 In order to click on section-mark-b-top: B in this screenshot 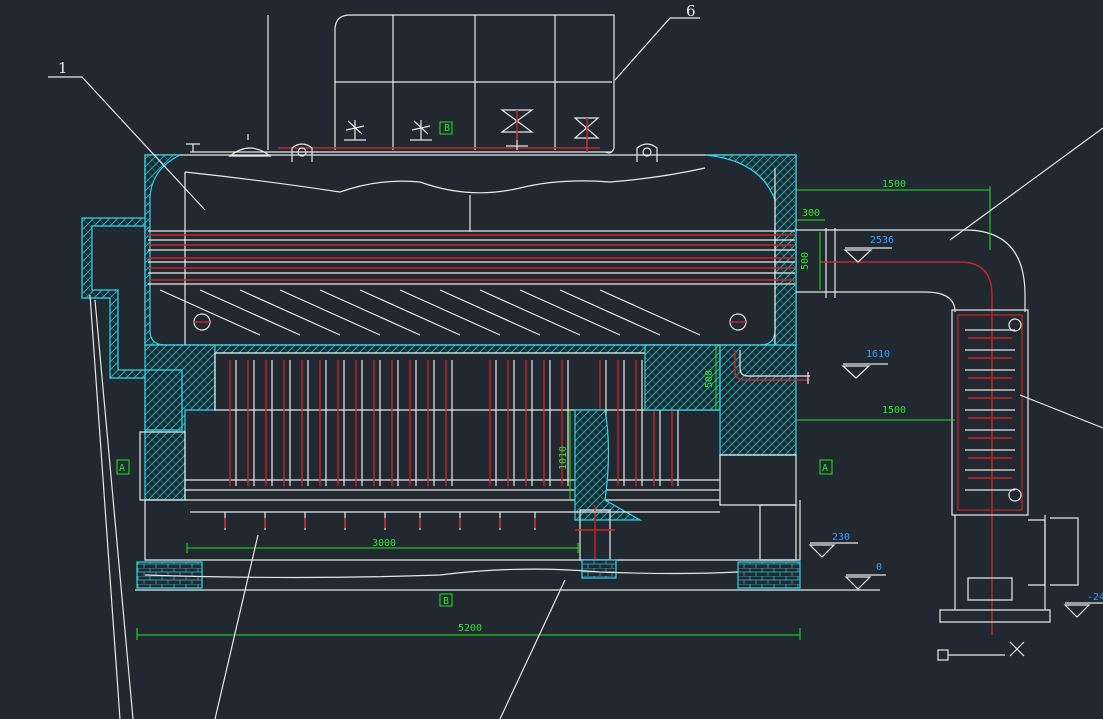, I will do `click(447, 128)`.